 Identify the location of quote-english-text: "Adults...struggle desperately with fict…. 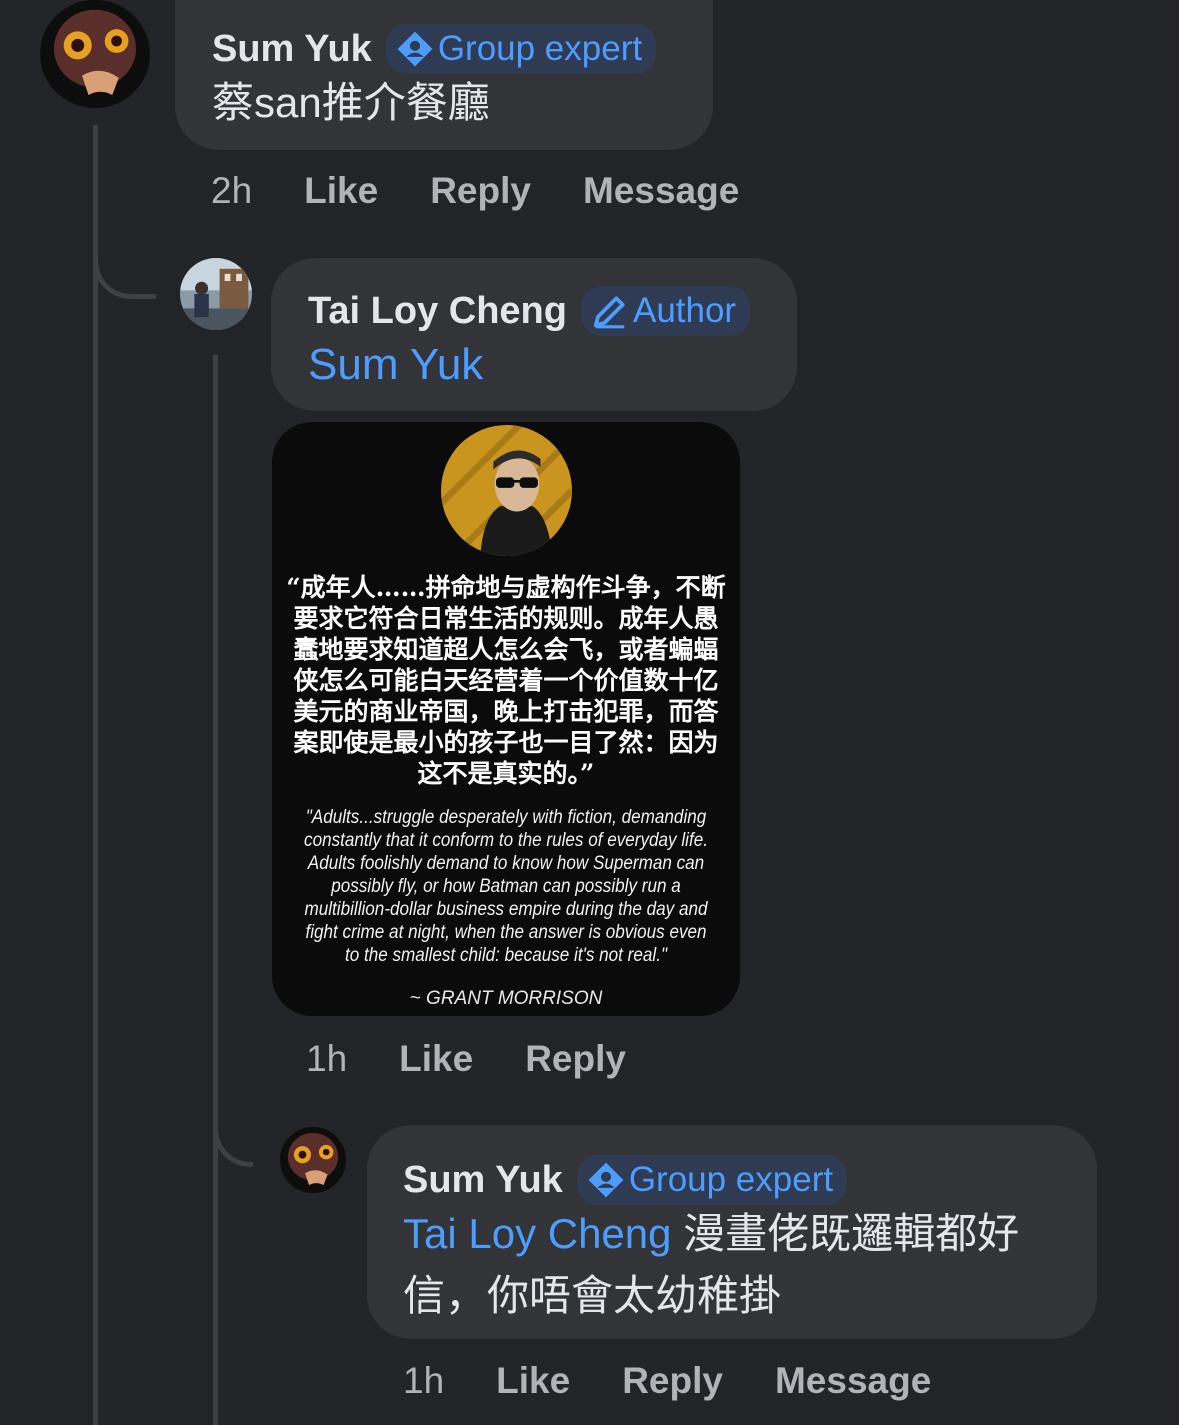
(506, 886).